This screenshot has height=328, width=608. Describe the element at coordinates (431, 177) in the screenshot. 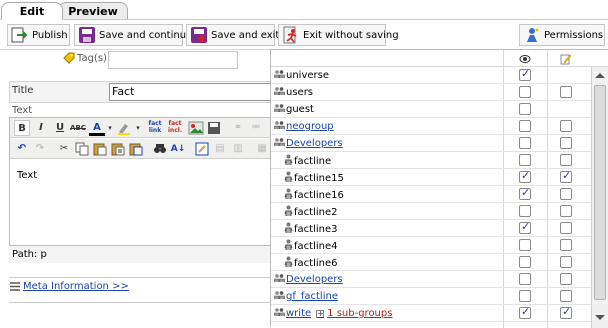

I see `permission-row: factline15` at that location.